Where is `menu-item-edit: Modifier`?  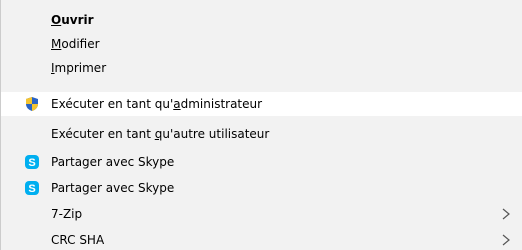 menu-item-edit: Modifier is located at coordinates (261, 44).